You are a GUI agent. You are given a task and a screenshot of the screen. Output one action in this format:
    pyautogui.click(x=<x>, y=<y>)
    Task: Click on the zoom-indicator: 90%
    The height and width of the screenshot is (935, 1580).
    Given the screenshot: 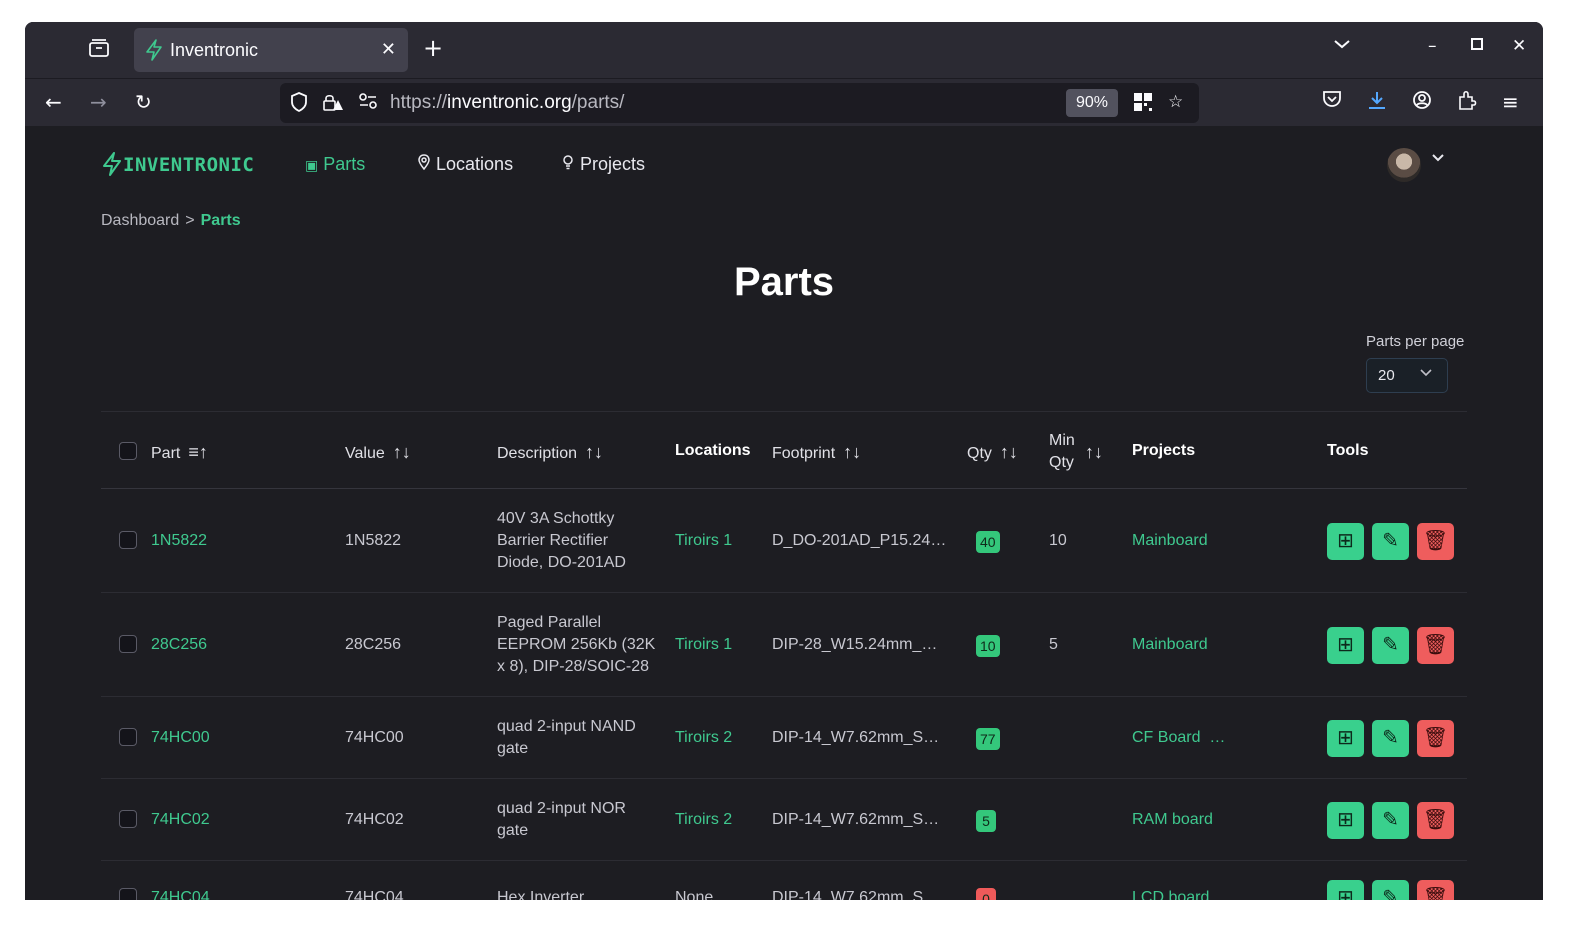 What is the action you would take?
    pyautogui.click(x=1092, y=103)
    